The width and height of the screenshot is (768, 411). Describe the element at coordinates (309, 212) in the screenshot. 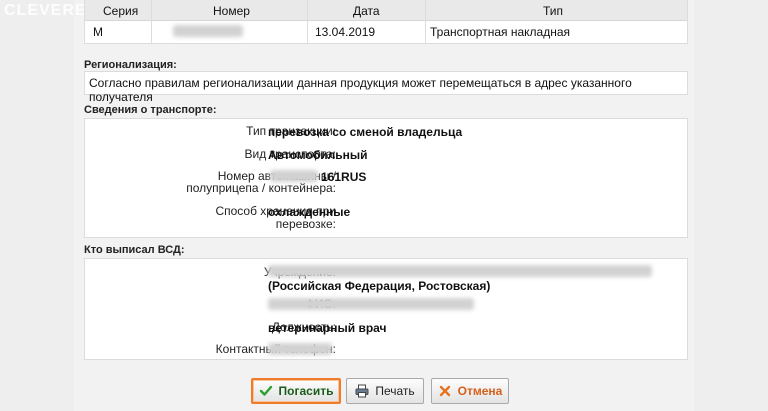

I see `storage-value: охлажденные` at that location.